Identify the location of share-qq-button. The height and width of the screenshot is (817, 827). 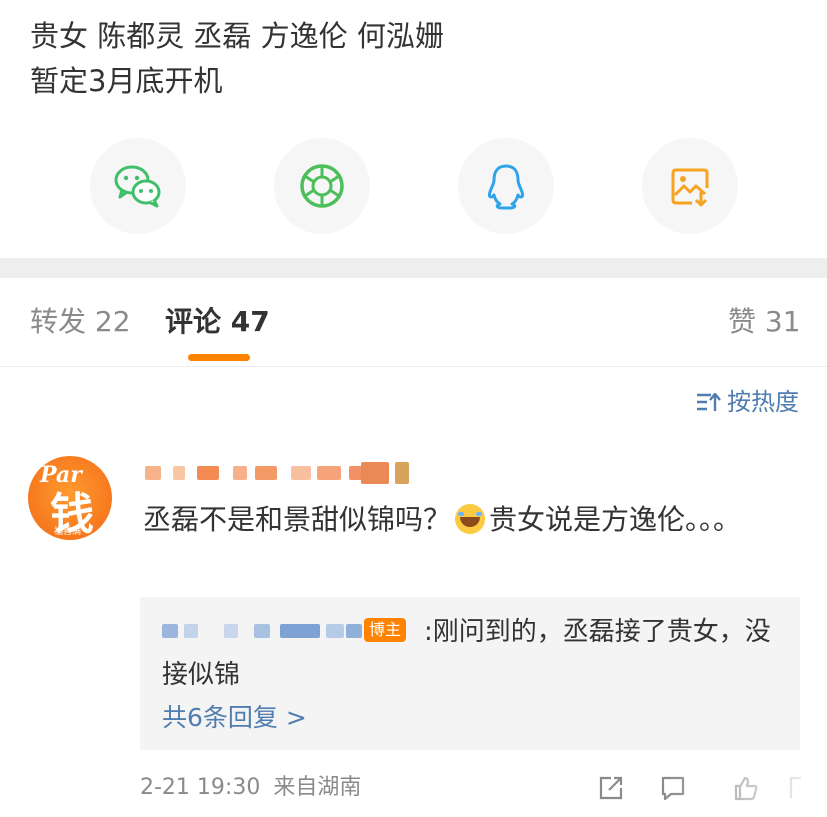
(506, 186).